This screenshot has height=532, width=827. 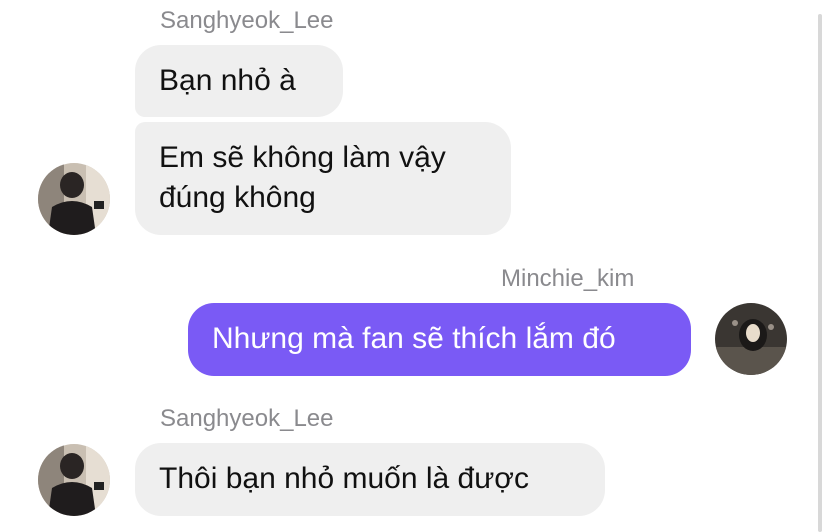 I want to click on message-text: Em sẽ không làm vậy, so click(x=302, y=157).